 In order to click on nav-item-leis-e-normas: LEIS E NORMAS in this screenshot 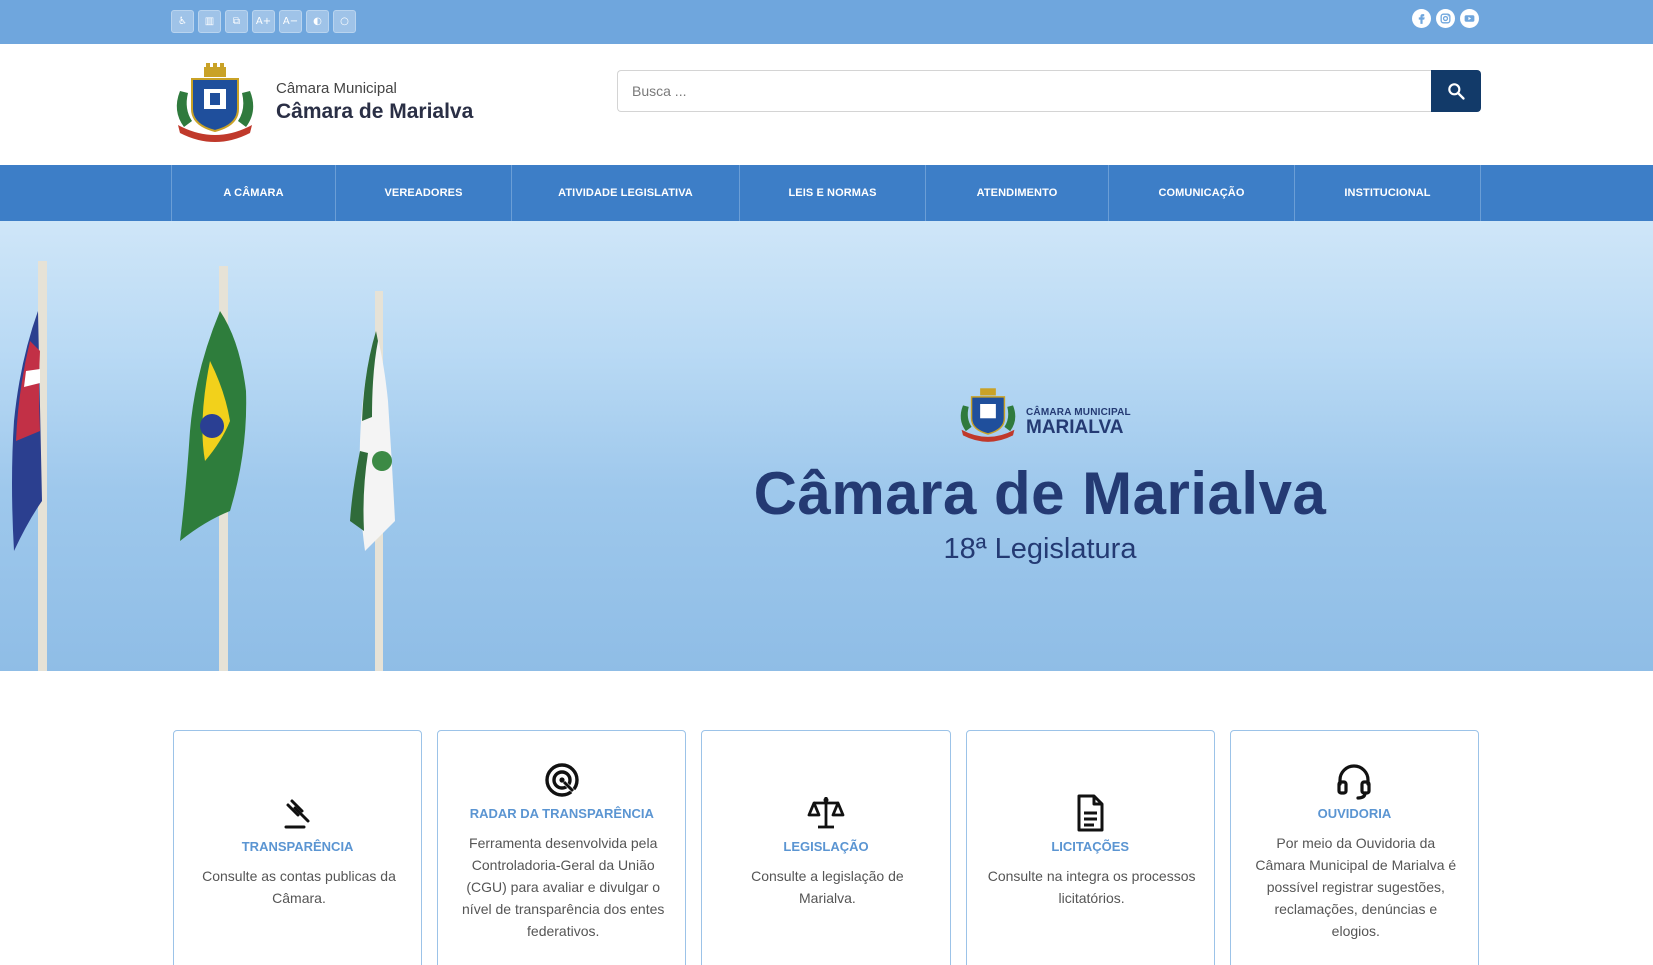, I will do `click(833, 193)`.